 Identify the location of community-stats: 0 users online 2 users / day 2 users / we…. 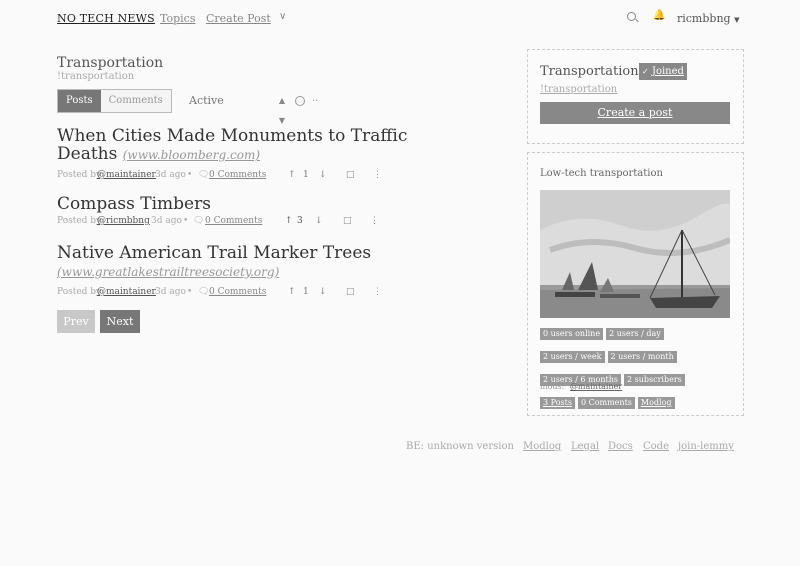
(640, 367).